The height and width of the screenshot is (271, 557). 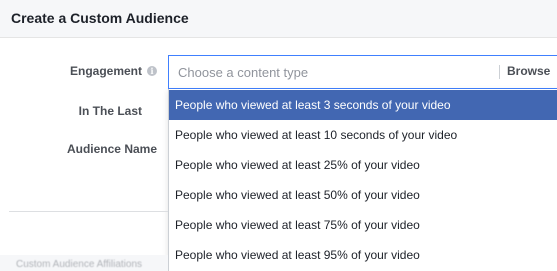 I want to click on dialog-header: Create a Custom Audience, so click(x=278, y=19).